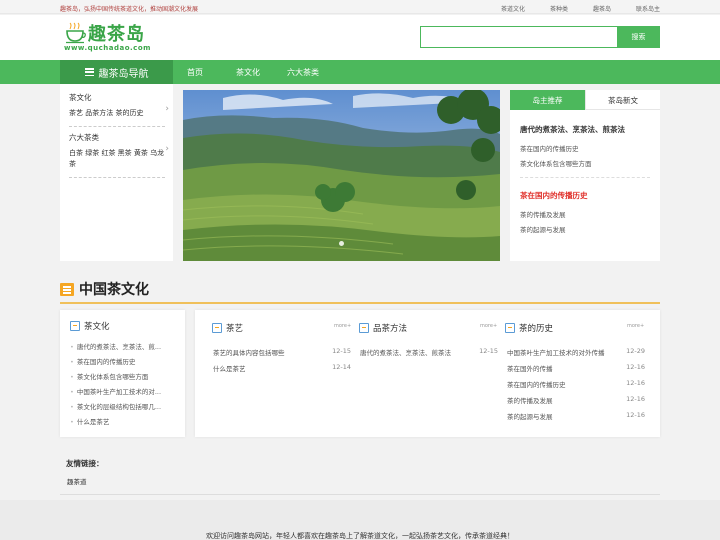  I want to click on search-input, so click(519, 37).